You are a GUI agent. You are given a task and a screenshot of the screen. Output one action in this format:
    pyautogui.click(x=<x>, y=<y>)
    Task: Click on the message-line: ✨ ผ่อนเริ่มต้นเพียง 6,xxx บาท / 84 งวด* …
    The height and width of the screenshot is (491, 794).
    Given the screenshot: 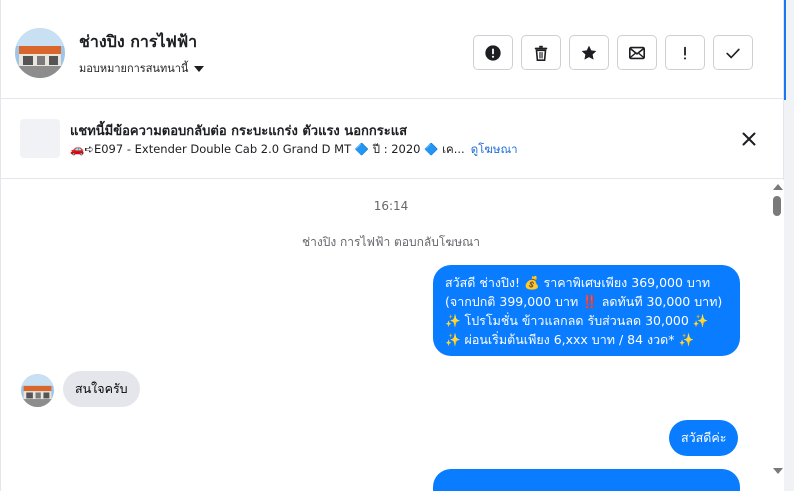 What is the action you would take?
    pyautogui.click(x=570, y=339)
    